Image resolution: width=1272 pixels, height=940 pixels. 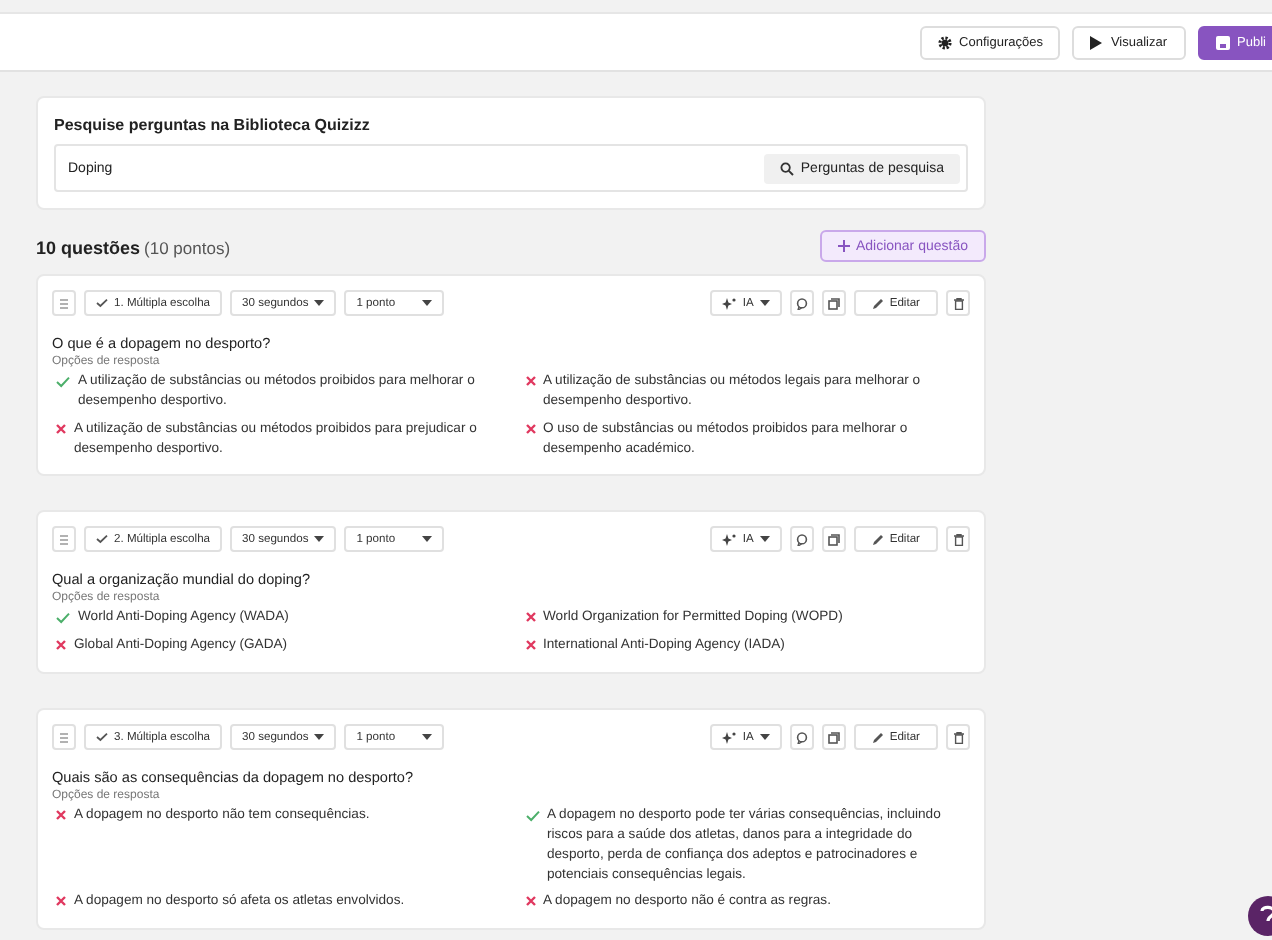 What do you see at coordinates (944, 42) in the screenshot?
I see `settings-icon` at bounding box center [944, 42].